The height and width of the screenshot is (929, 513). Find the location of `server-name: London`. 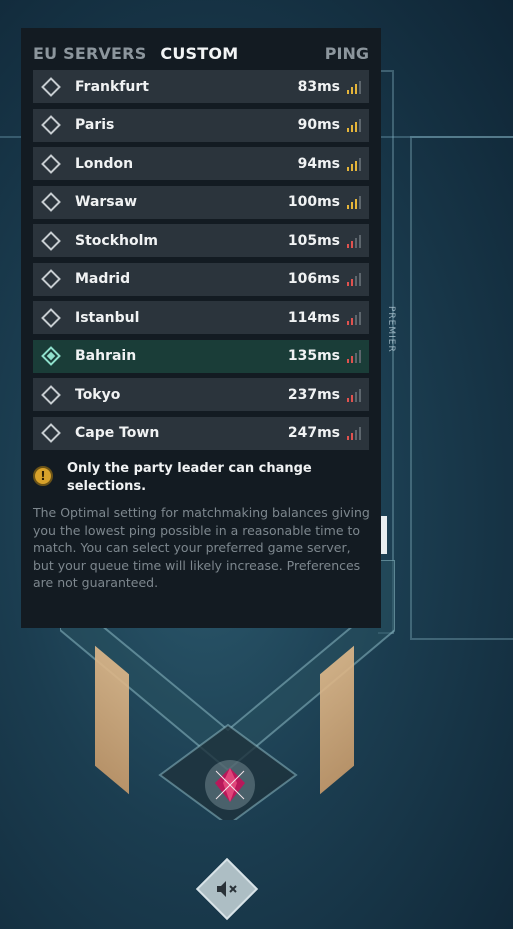

server-name: London is located at coordinates (104, 163).